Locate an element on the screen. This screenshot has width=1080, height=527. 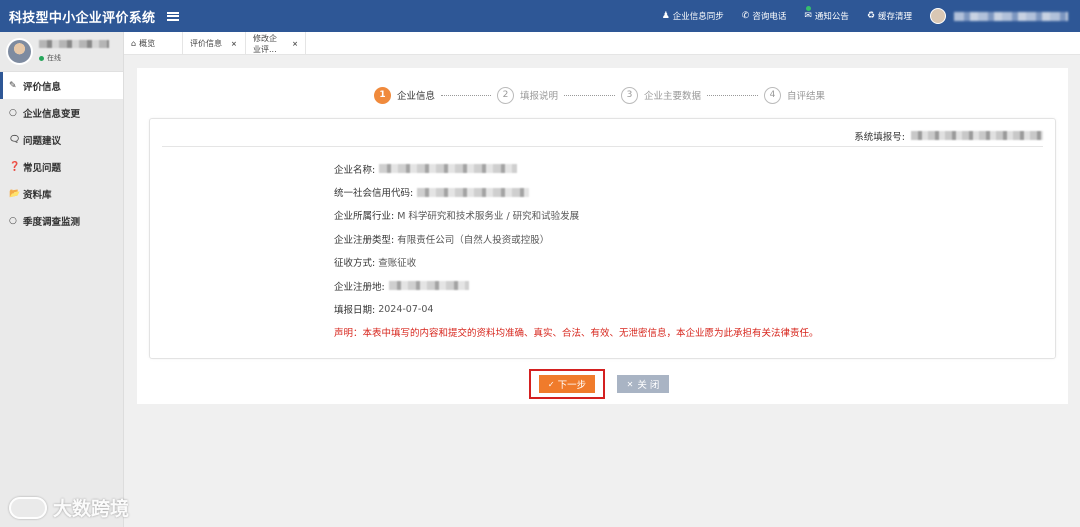
sidebar-item-faq: ❓ 常见问题 is located at coordinates (61, 166).